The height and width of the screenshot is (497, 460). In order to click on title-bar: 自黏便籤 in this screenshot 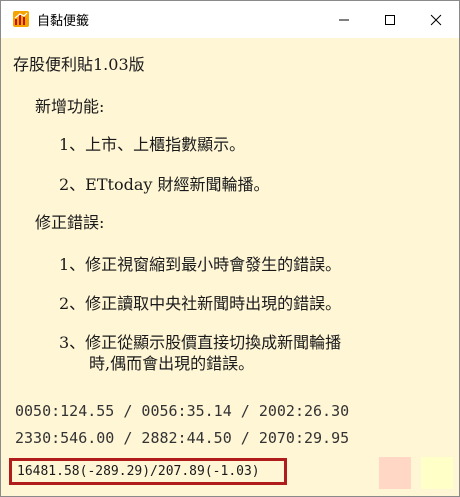, I will do `click(230, 19)`.